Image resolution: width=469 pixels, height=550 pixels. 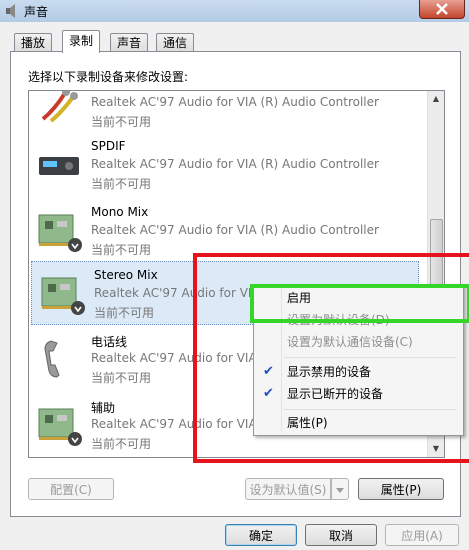 I want to click on device-name: 电话线, so click(x=109, y=342).